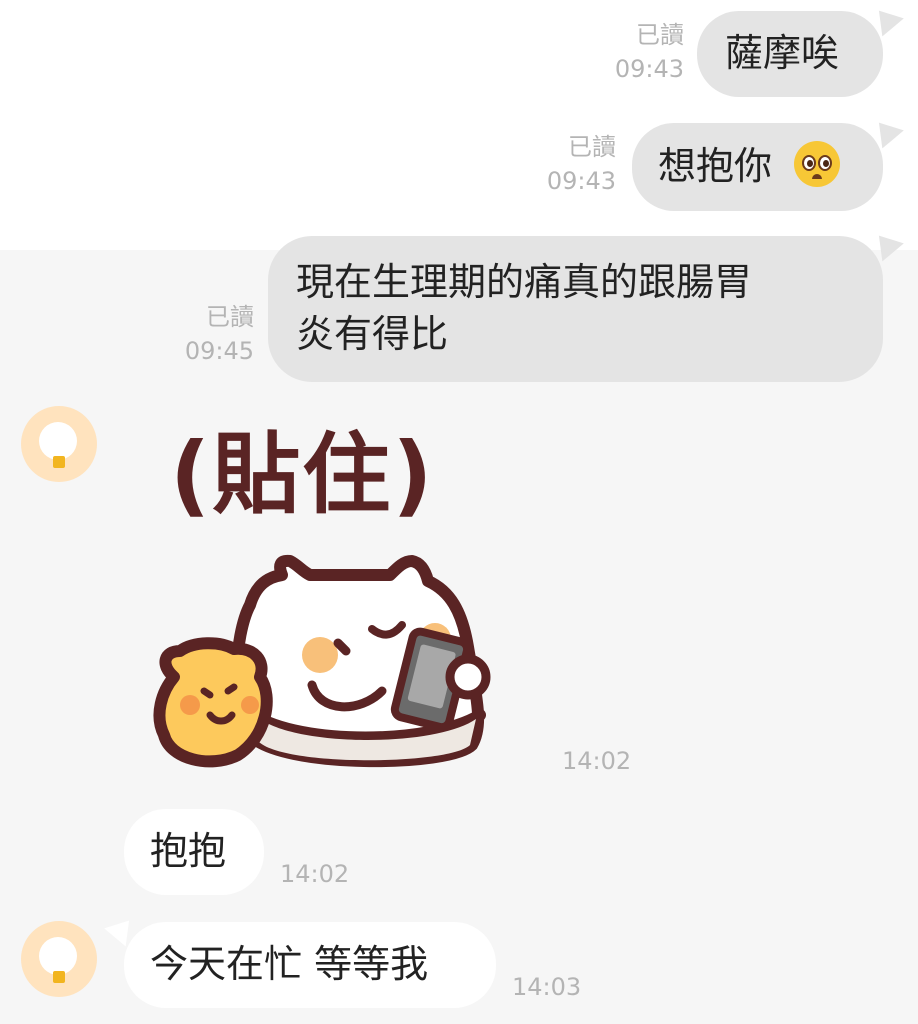  I want to click on sticker-message: (貼住), so click(330, 600).